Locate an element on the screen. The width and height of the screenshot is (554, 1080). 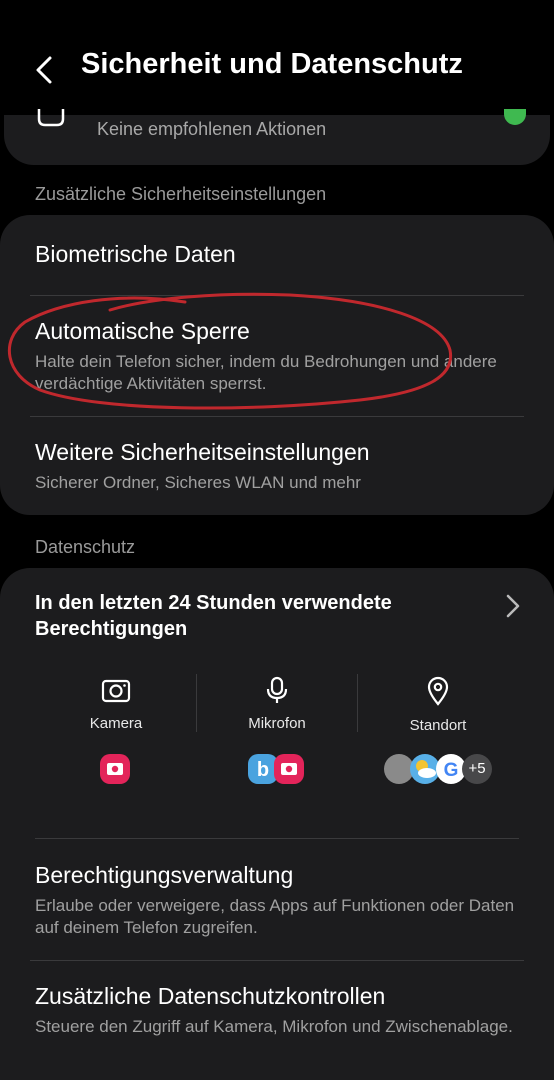
privacy-section-title: Datenschutz is located at coordinates (85, 547).